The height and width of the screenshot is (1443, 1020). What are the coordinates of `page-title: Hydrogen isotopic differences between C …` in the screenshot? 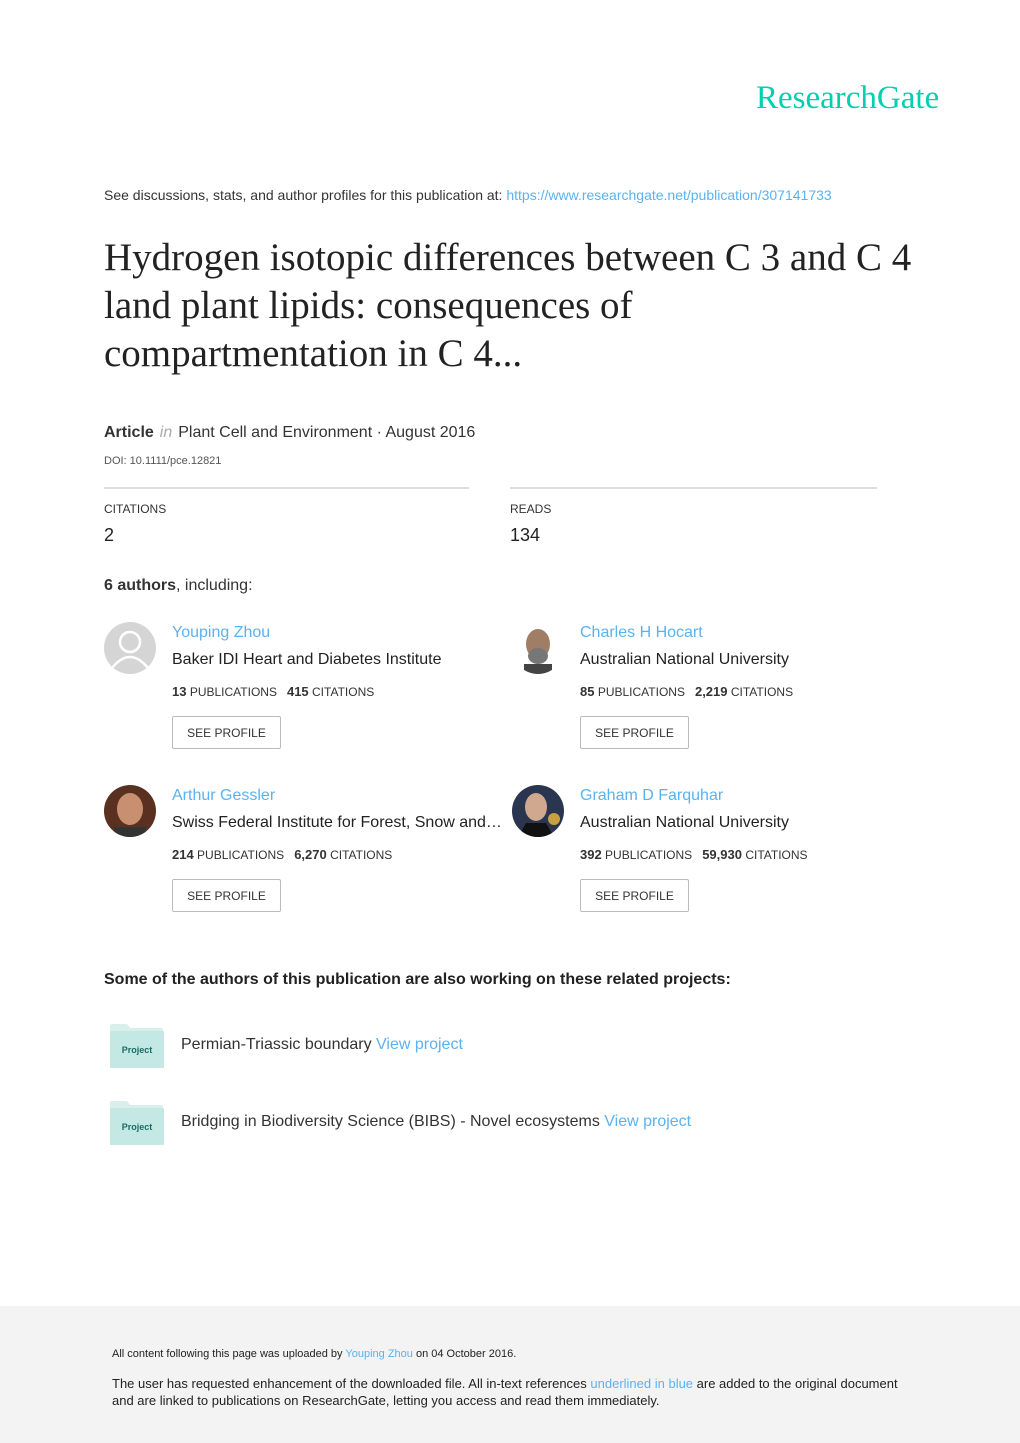 It's located at (508, 305).